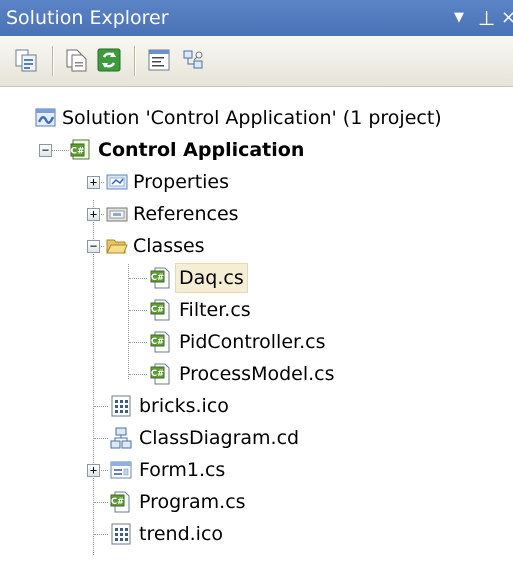 Image resolution: width=513 pixels, height=565 pixels. Describe the element at coordinates (252, 342) in the screenshot. I see `pidcontroller-label: PidController.cs` at that location.